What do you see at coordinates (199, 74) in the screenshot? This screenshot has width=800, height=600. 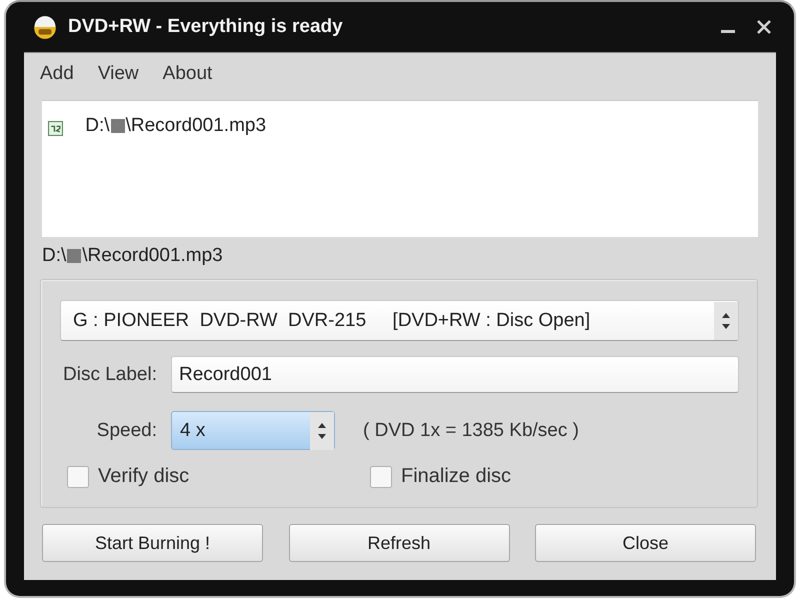 I see `menu-item: About` at bounding box center [199, 74].